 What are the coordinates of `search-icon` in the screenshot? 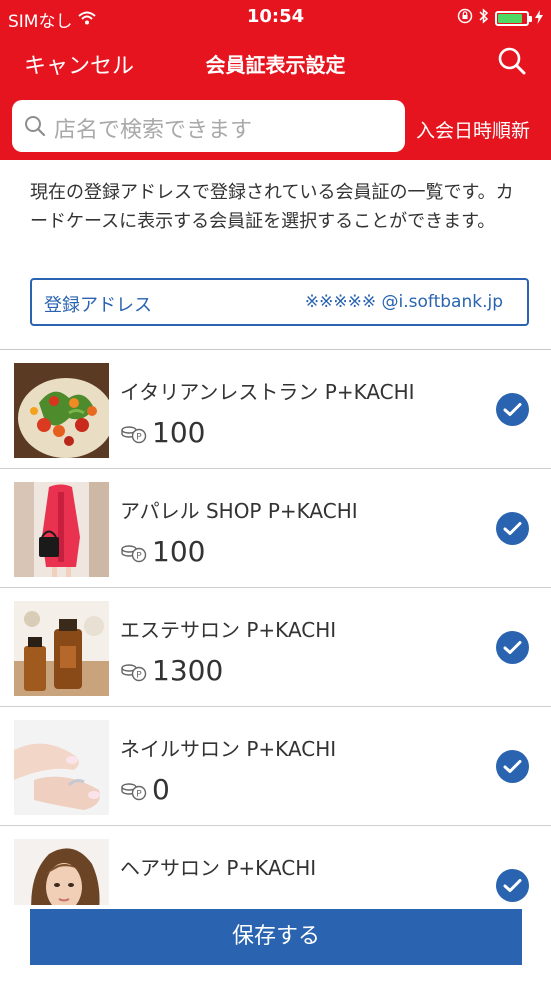 It's located at (35, 126).